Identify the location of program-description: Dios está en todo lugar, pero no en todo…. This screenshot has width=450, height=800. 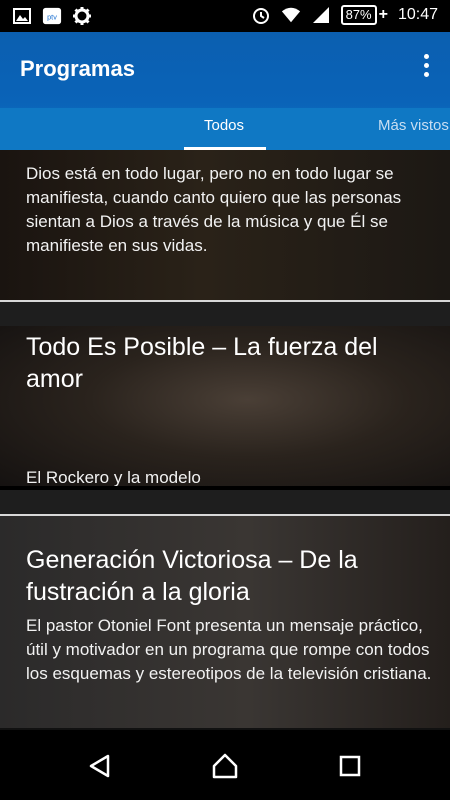
(214, 209).